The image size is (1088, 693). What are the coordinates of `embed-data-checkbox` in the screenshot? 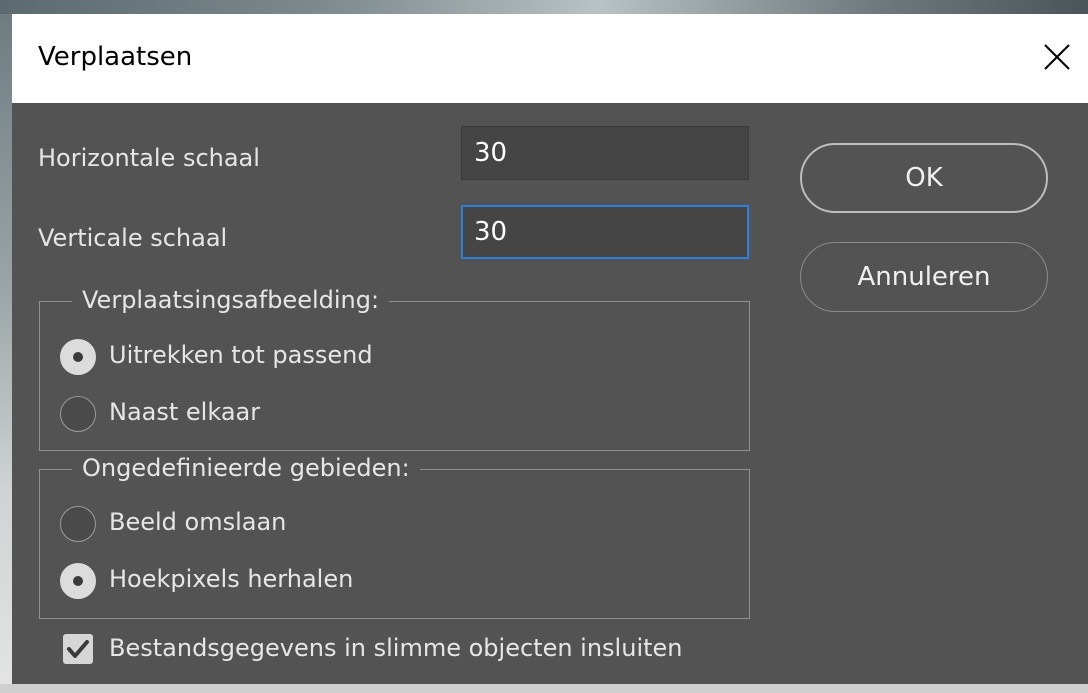 It's located at (78, 649).